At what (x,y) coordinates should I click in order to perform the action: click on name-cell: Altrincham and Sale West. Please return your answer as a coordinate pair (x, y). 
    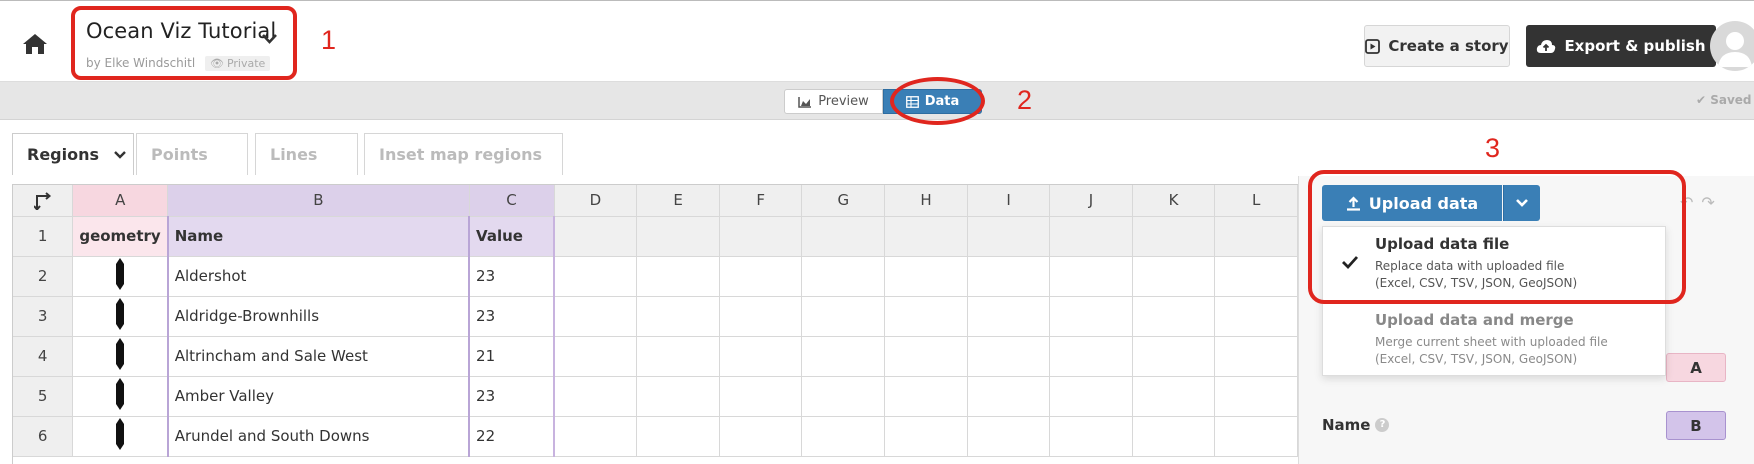
    Looking at the image, I should click on (318, 356).